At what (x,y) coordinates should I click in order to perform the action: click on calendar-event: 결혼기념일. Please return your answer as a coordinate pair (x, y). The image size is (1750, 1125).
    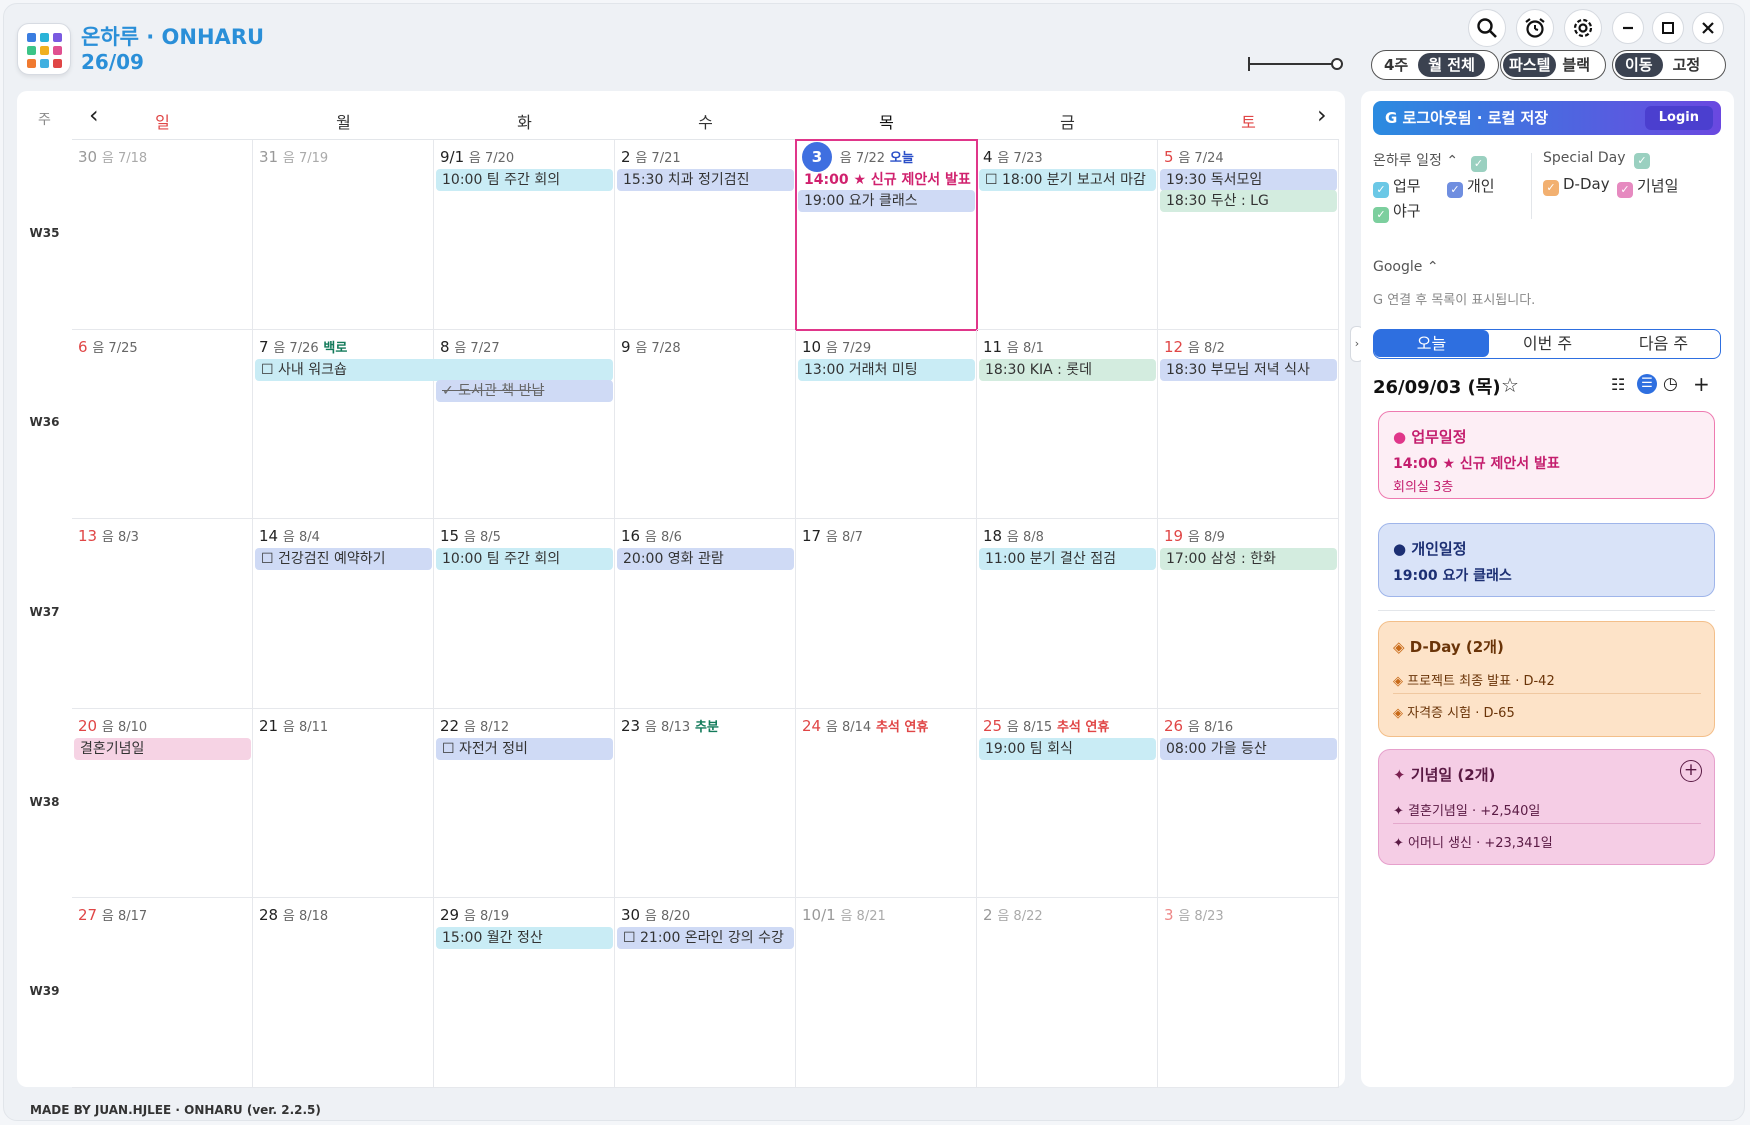
    Looking at the image, I should click on (162, 748).